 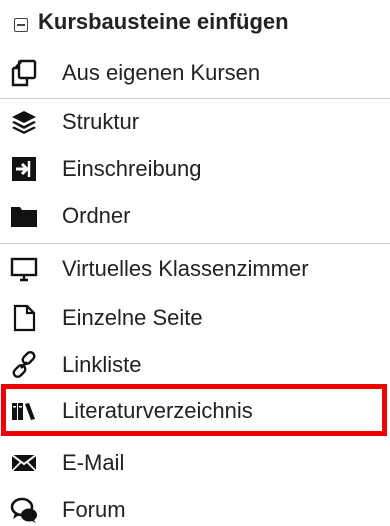 What do you see at coordinates (24, 510) in the screenshot?
I see `chat-icon` at bounding box center [24, 510].